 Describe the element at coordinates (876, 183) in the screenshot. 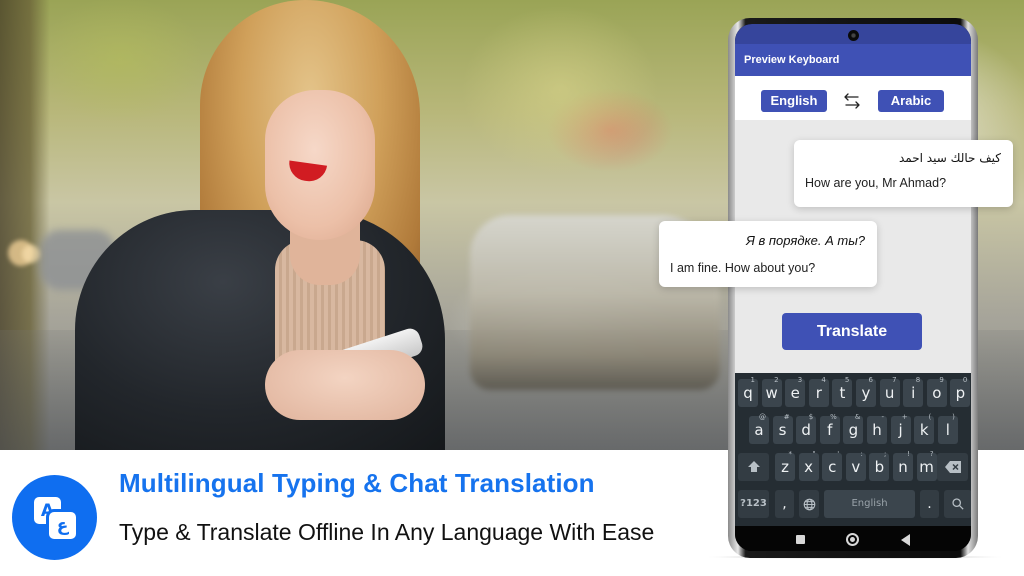

I see `translated-message: How are you, Mr Ahmad?` at that location.